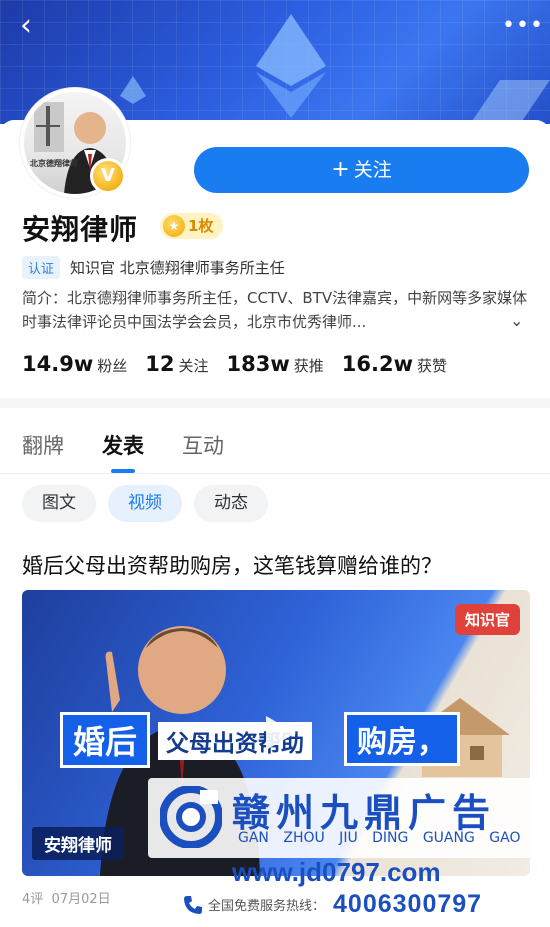 This screenshot has width=550, height=927. I want to click on profile-name: 安翔律师, so click(80, 229).